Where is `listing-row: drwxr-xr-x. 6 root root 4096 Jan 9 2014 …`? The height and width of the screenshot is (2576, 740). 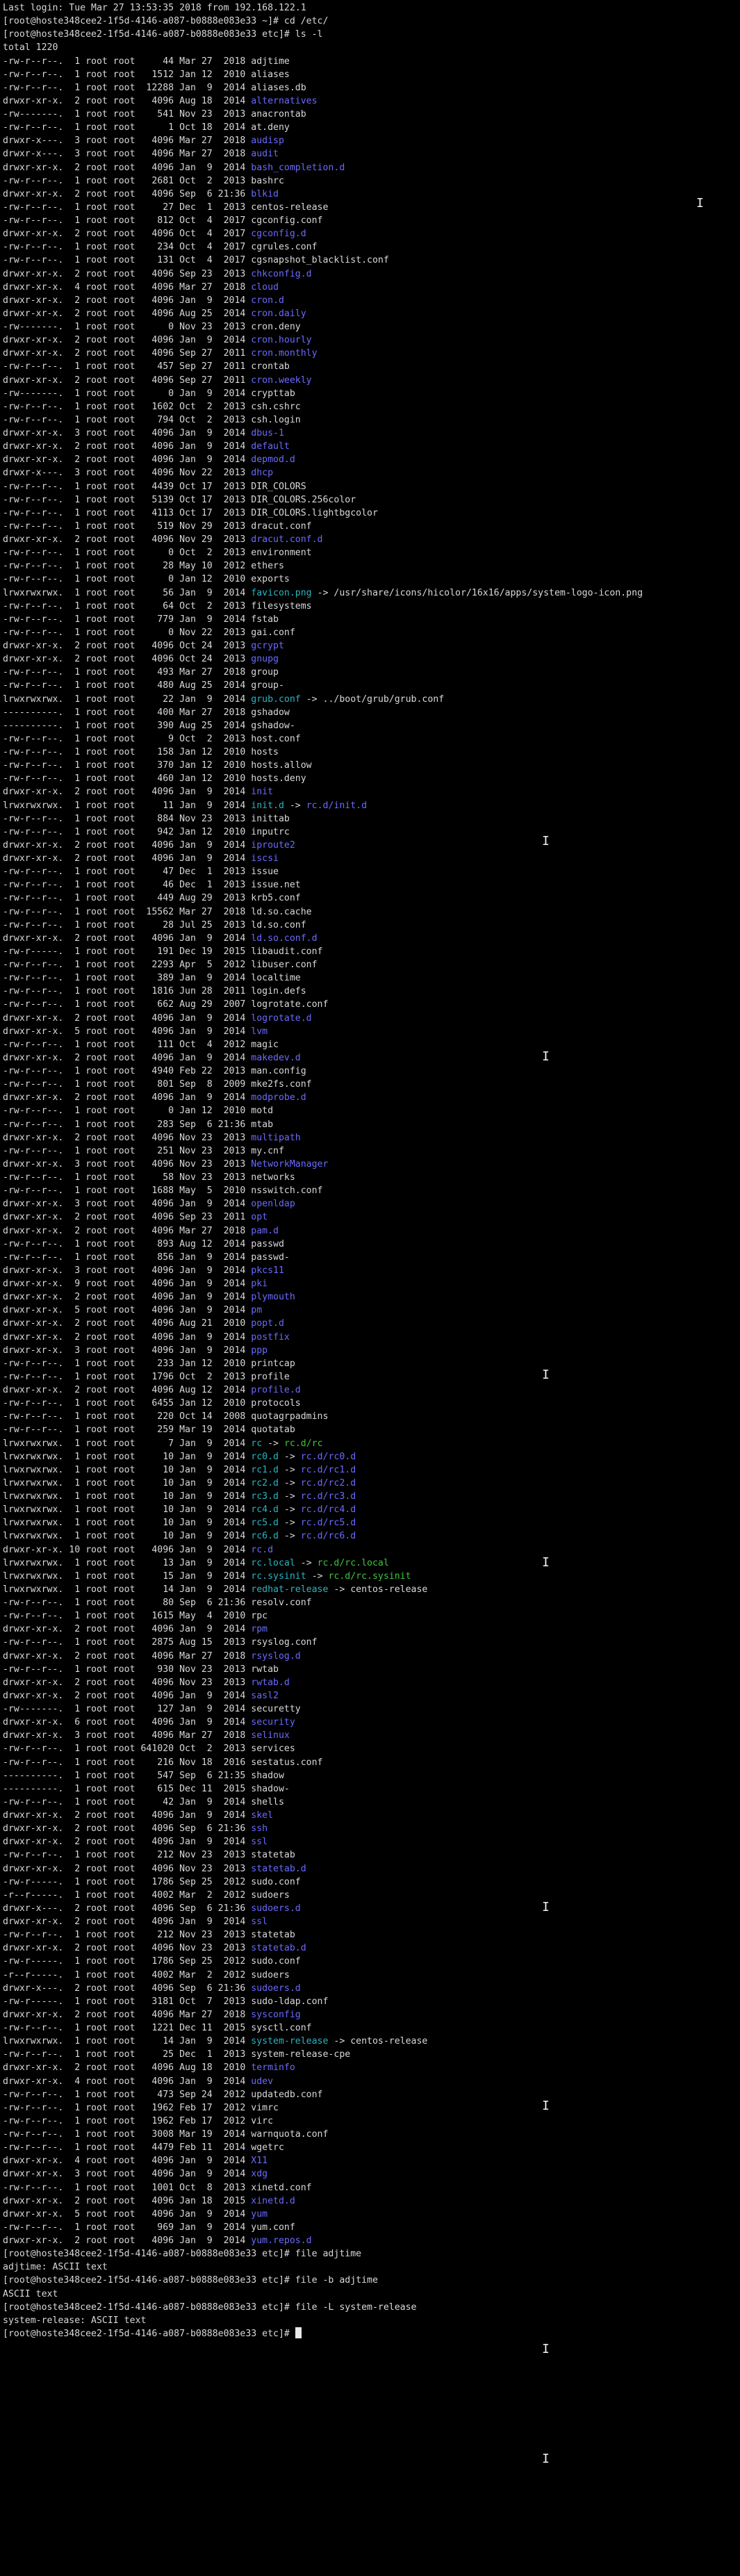 listing-row: drwxr-xr-x. 6 root root 4096 Jan 9 2014 … is located at coordinates (372, 1723).